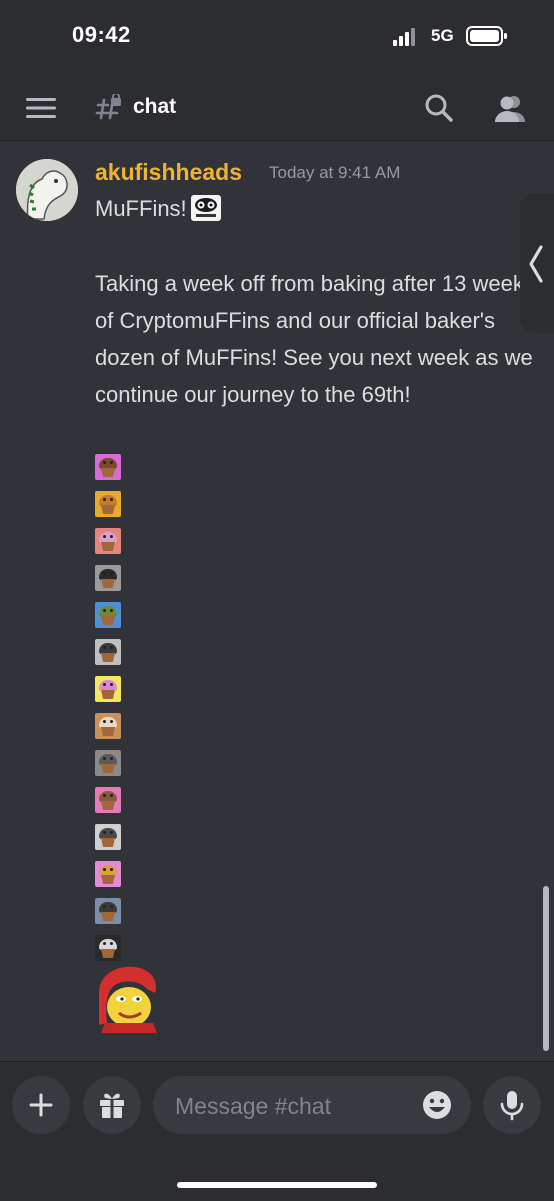  What do you see at coordinates (253, 1106) in the screenshot?
I see `message-input-placeholder: Message #chat` at bounding box center [253, 1106].